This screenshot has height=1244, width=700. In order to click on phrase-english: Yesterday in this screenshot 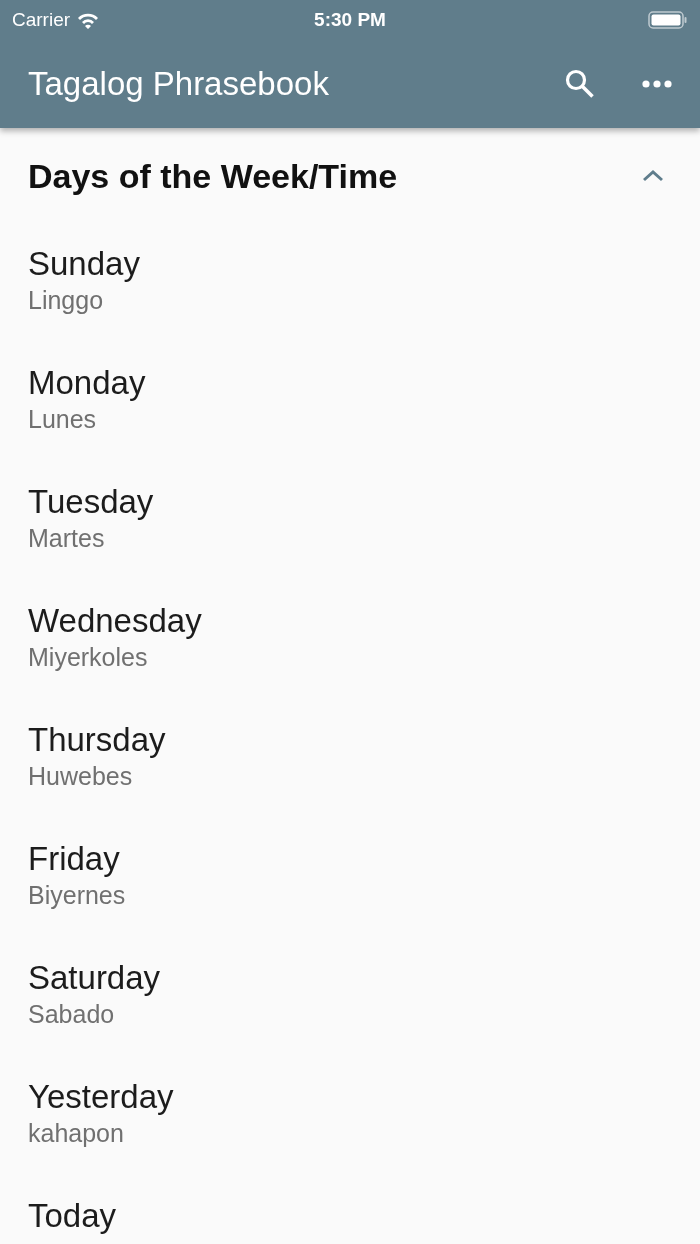, I will do `click(101, 1097)`.